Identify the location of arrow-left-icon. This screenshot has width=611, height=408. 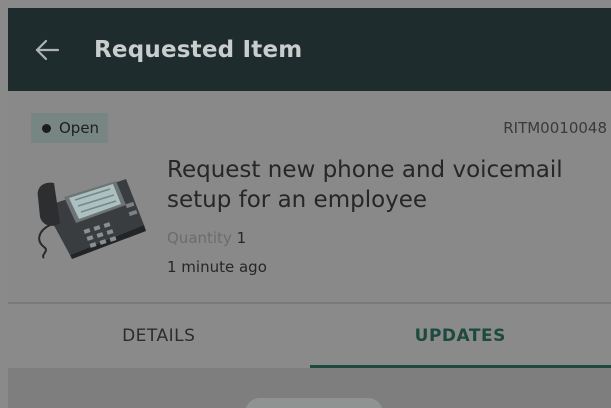
(47, 49).